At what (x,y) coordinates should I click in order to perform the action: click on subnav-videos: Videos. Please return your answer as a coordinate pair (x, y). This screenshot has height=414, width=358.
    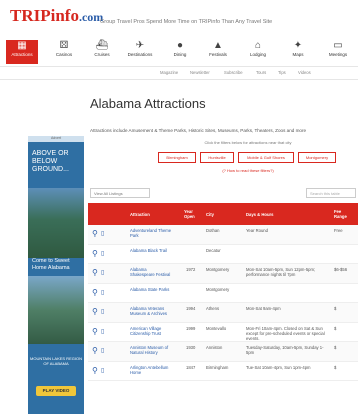
    Looking at the image, I should click on (304, 72).